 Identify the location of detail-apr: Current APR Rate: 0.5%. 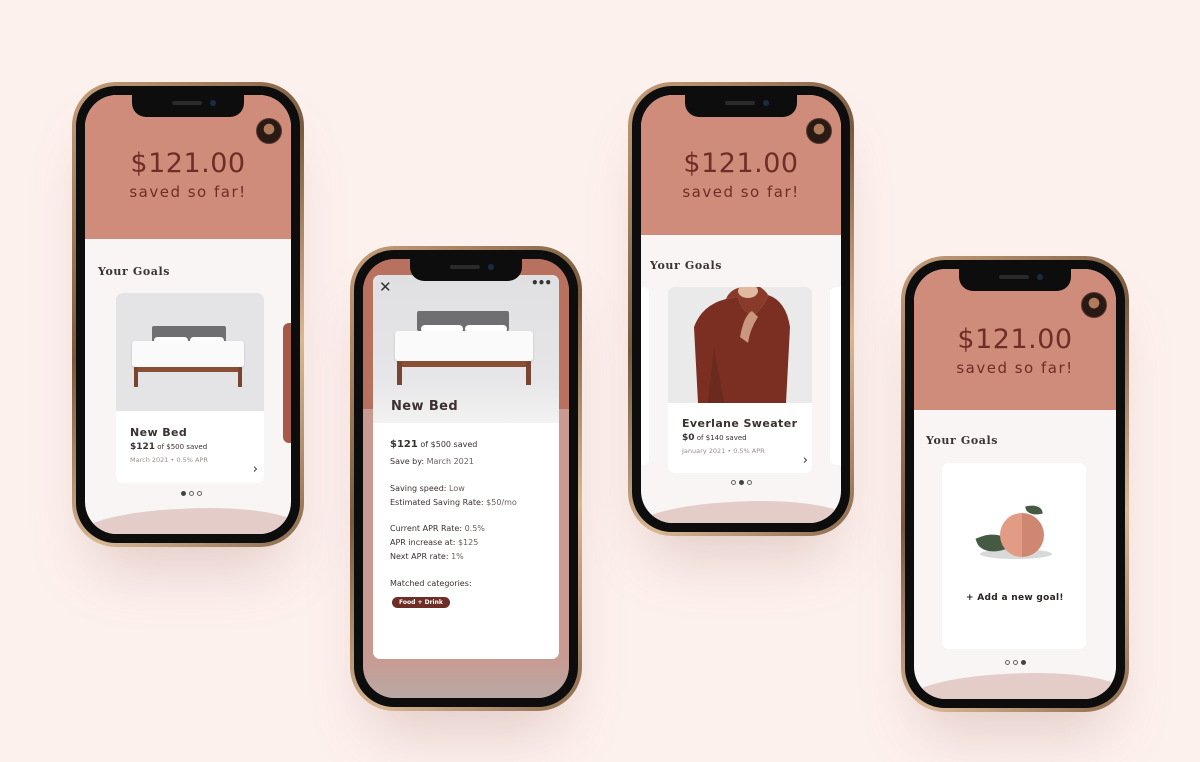
(437, 528).